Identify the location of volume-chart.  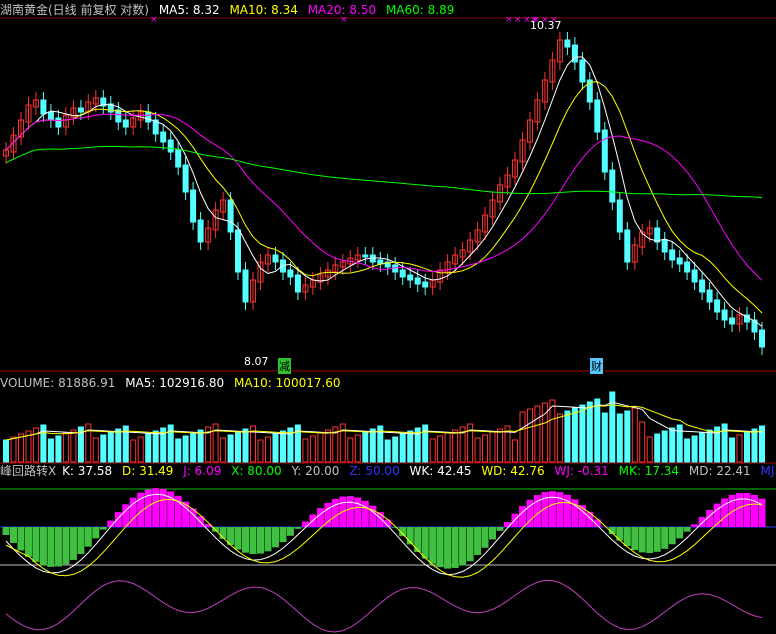
(388, 418).